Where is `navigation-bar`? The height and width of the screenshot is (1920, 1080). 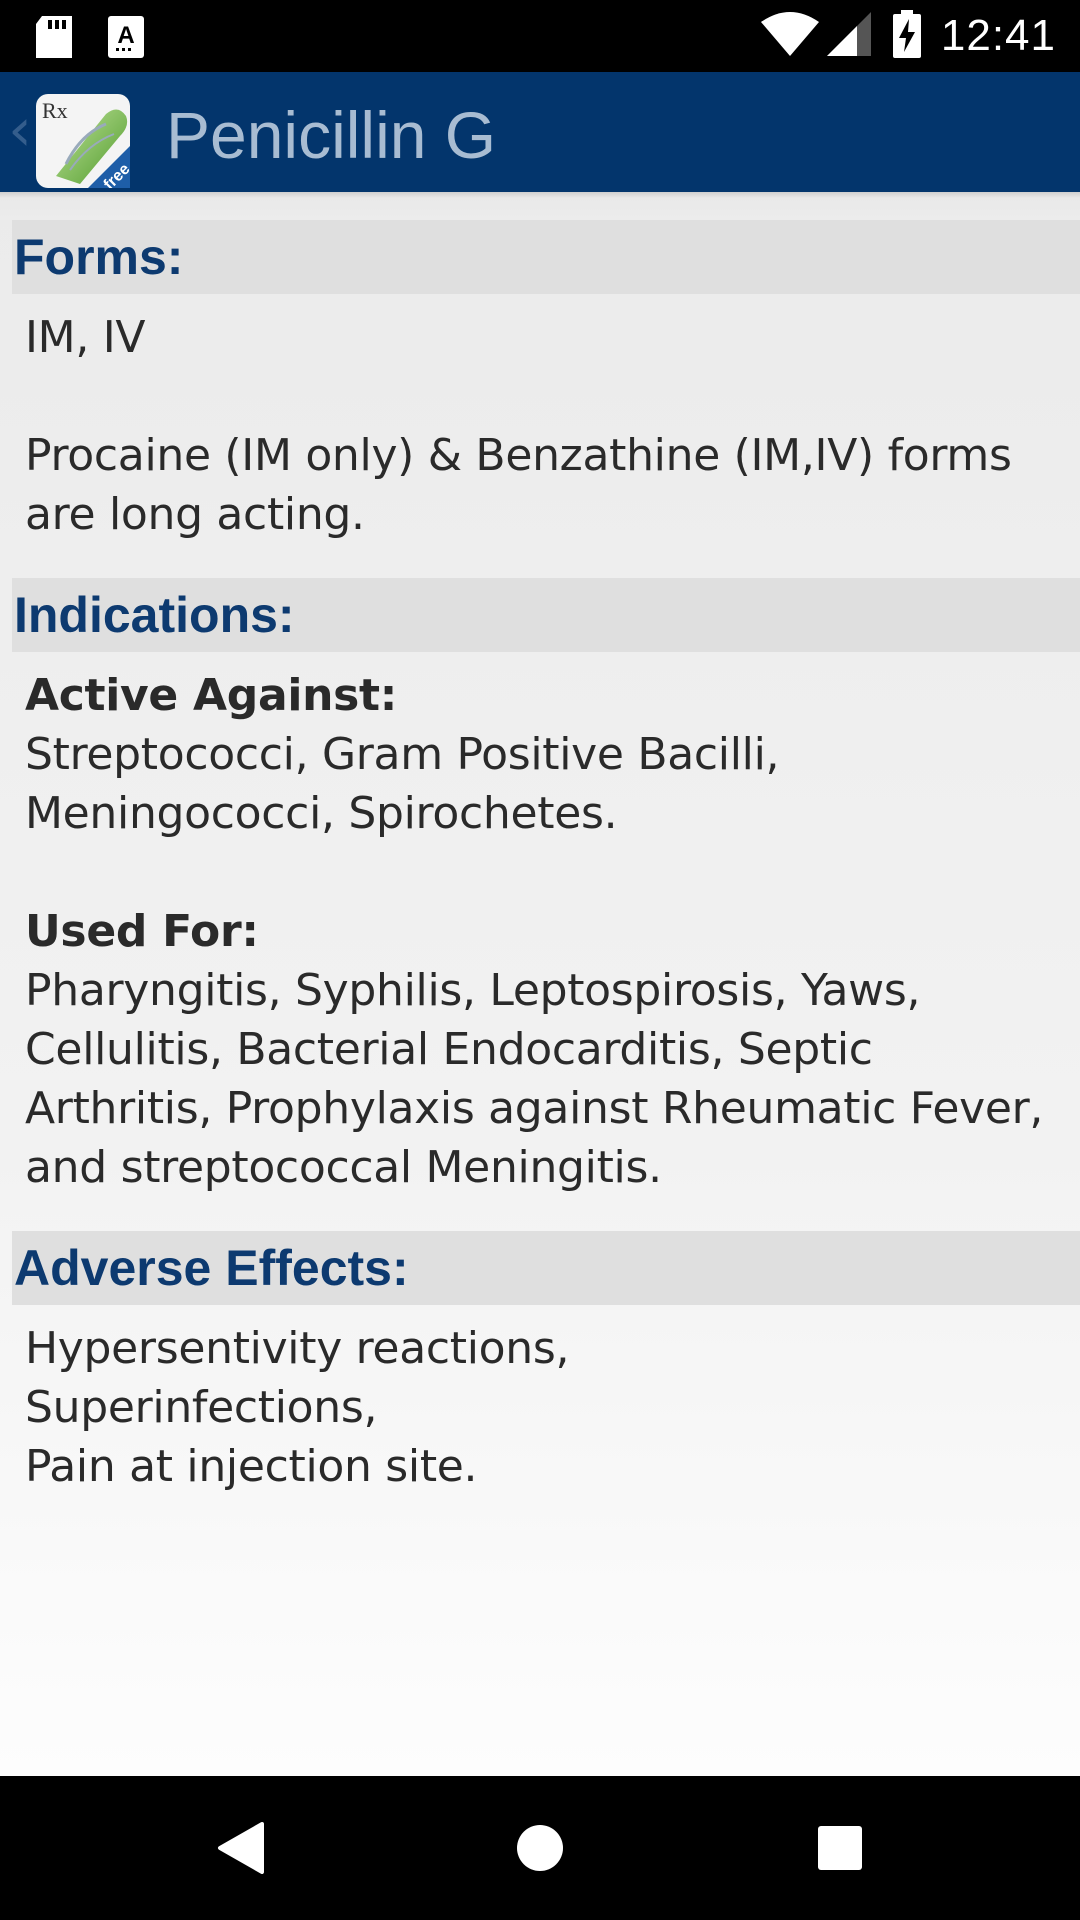
navigation-bar is located at coordinates (540, 1848).